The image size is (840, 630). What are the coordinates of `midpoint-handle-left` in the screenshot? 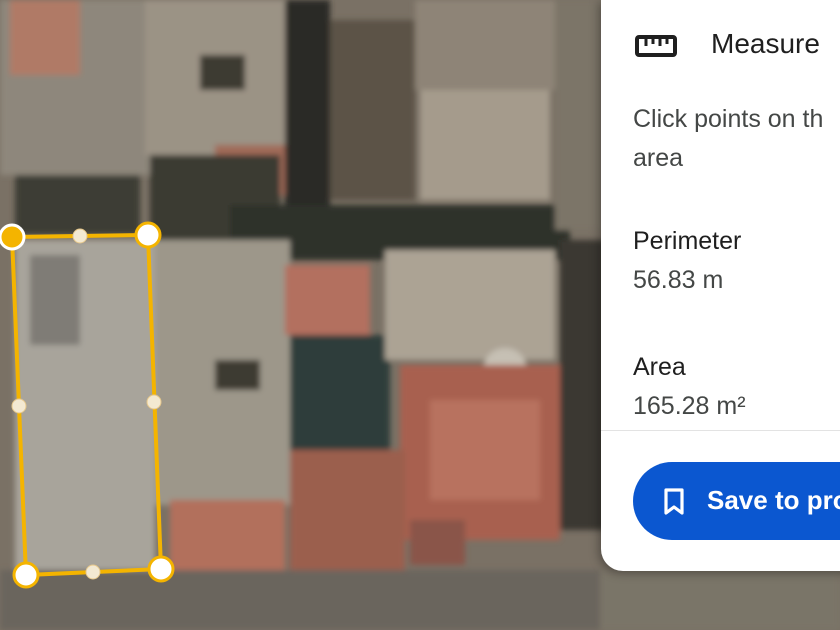 It's located at (19, 406).